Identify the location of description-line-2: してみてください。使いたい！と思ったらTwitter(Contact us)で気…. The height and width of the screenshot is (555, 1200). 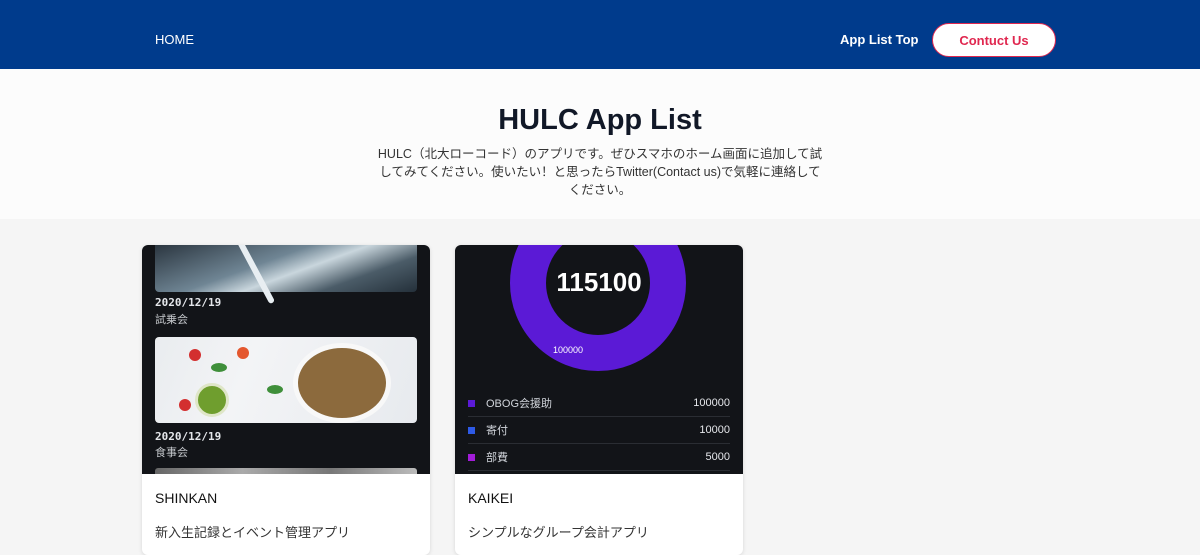
(600, 172).